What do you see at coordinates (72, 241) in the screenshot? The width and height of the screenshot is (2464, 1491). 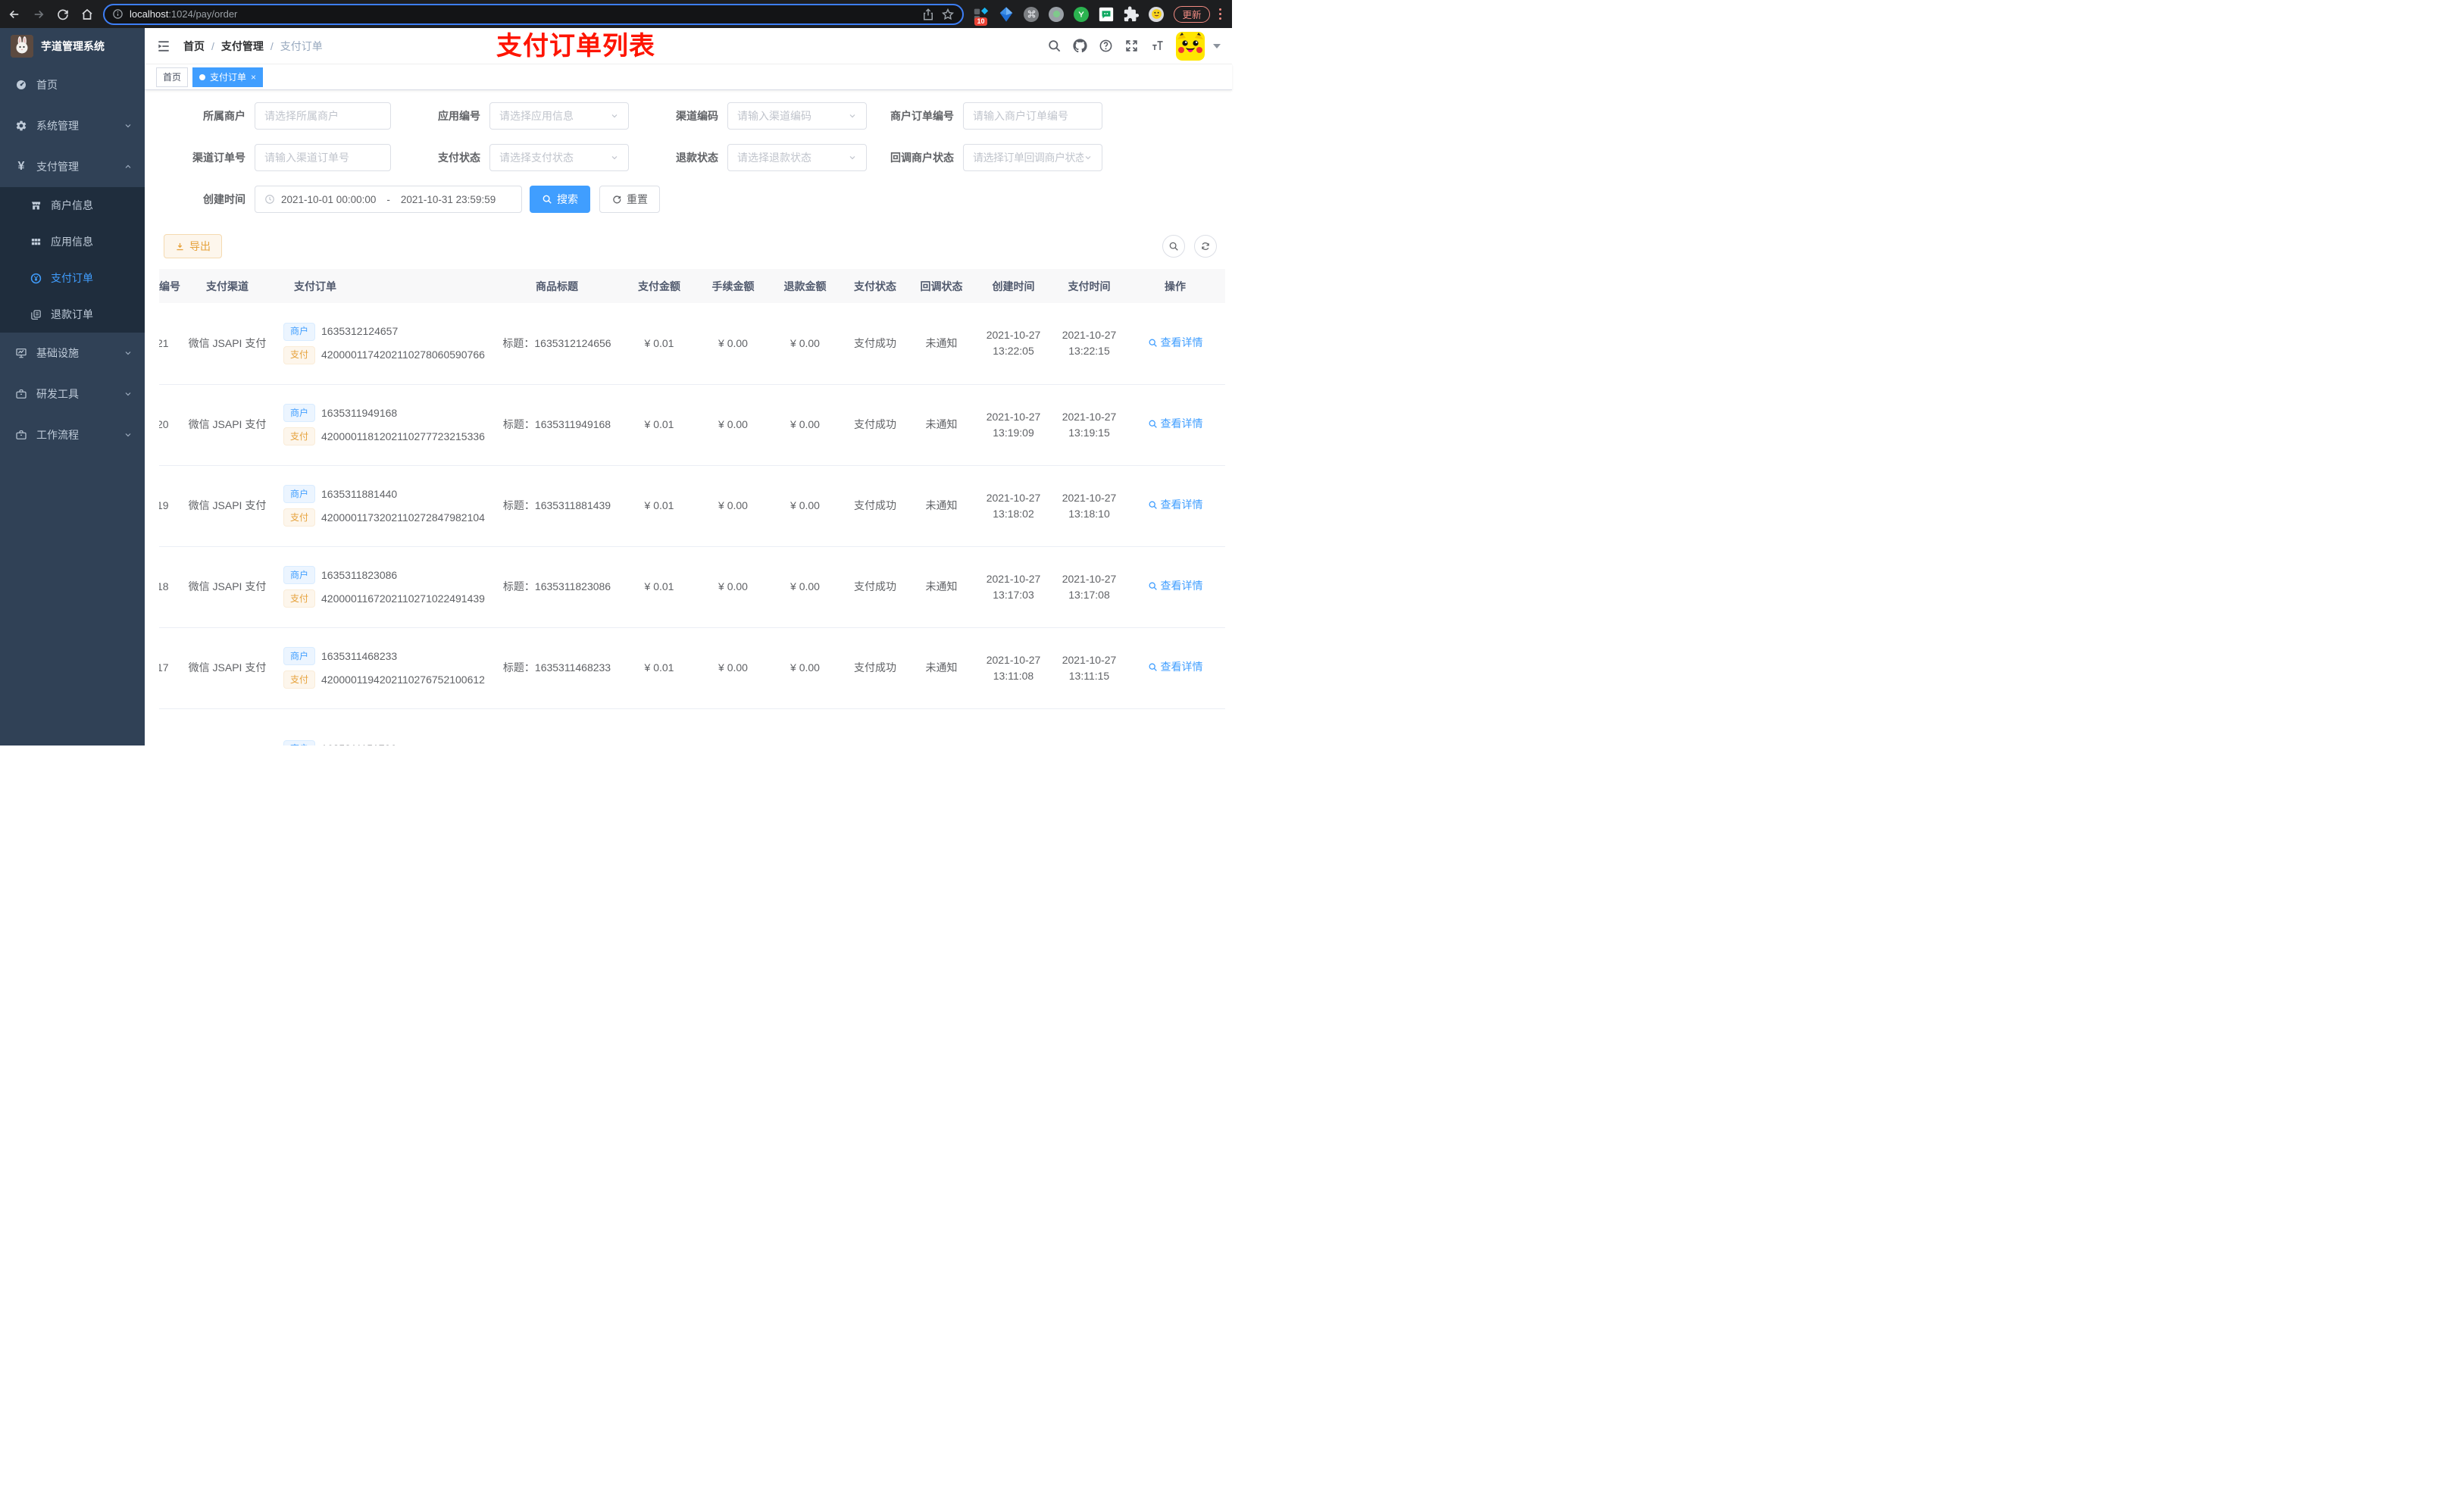 I see `sidebar-item-app-info: 应用信息` at bounding box center [72, 241].